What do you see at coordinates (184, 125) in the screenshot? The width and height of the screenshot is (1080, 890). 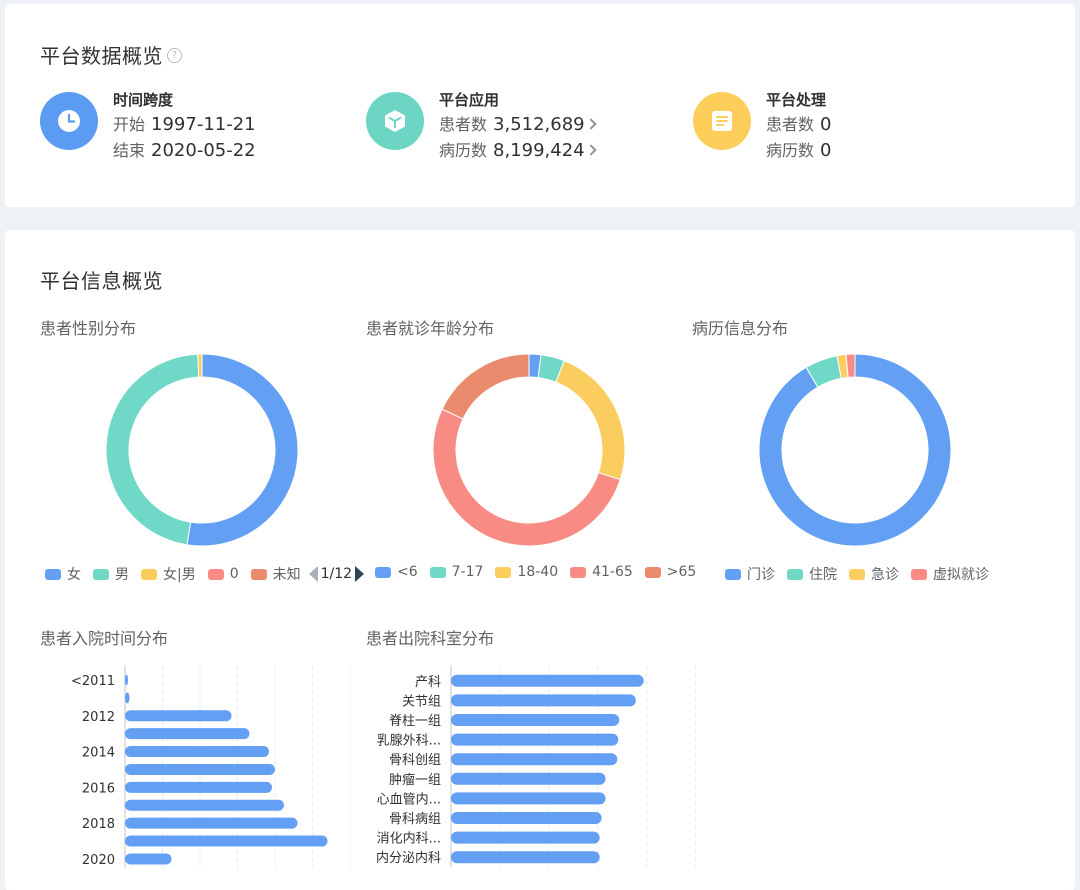 I see `stat-row-start: 开始 1997-11-21` at bounding box center [184, 125].